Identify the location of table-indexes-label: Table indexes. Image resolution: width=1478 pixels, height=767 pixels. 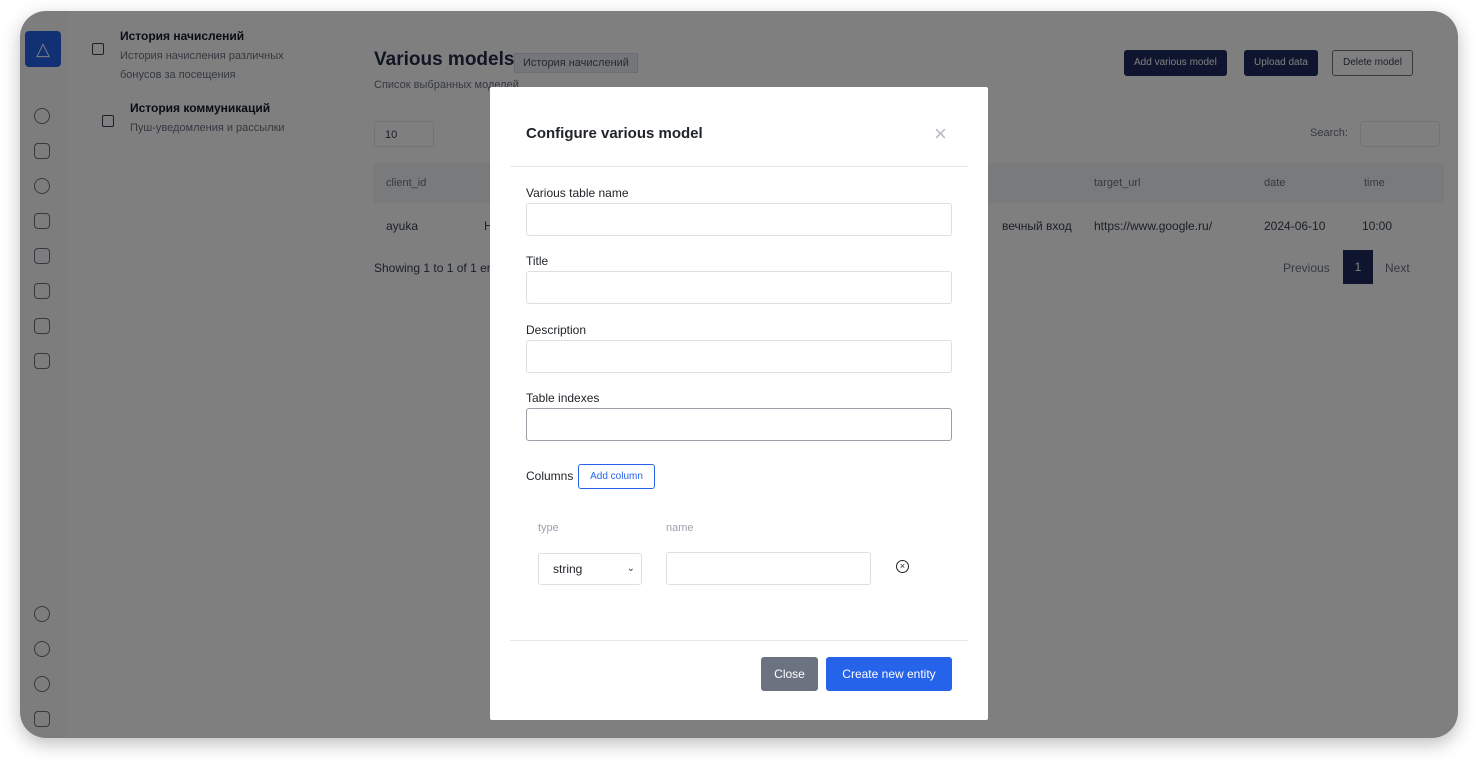
(563, 398).